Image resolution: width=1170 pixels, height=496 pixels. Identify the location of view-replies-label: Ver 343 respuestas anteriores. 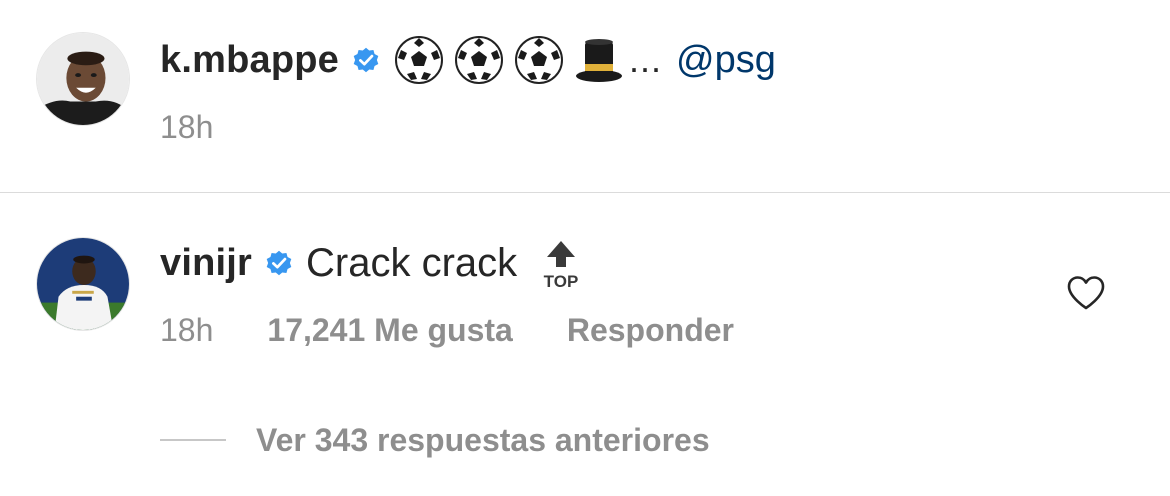
(483, 440).